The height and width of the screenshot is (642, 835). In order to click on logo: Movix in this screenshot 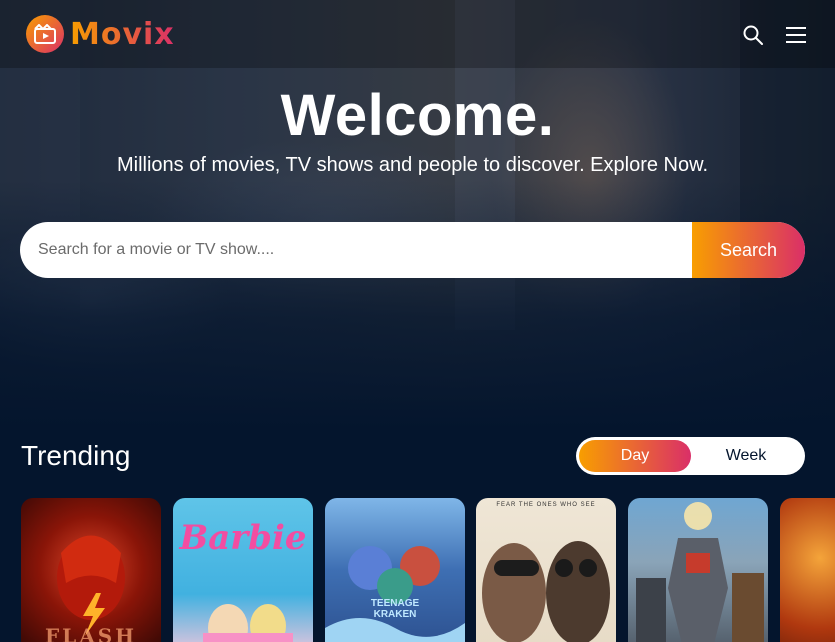, I will do `click(100, 34)`.